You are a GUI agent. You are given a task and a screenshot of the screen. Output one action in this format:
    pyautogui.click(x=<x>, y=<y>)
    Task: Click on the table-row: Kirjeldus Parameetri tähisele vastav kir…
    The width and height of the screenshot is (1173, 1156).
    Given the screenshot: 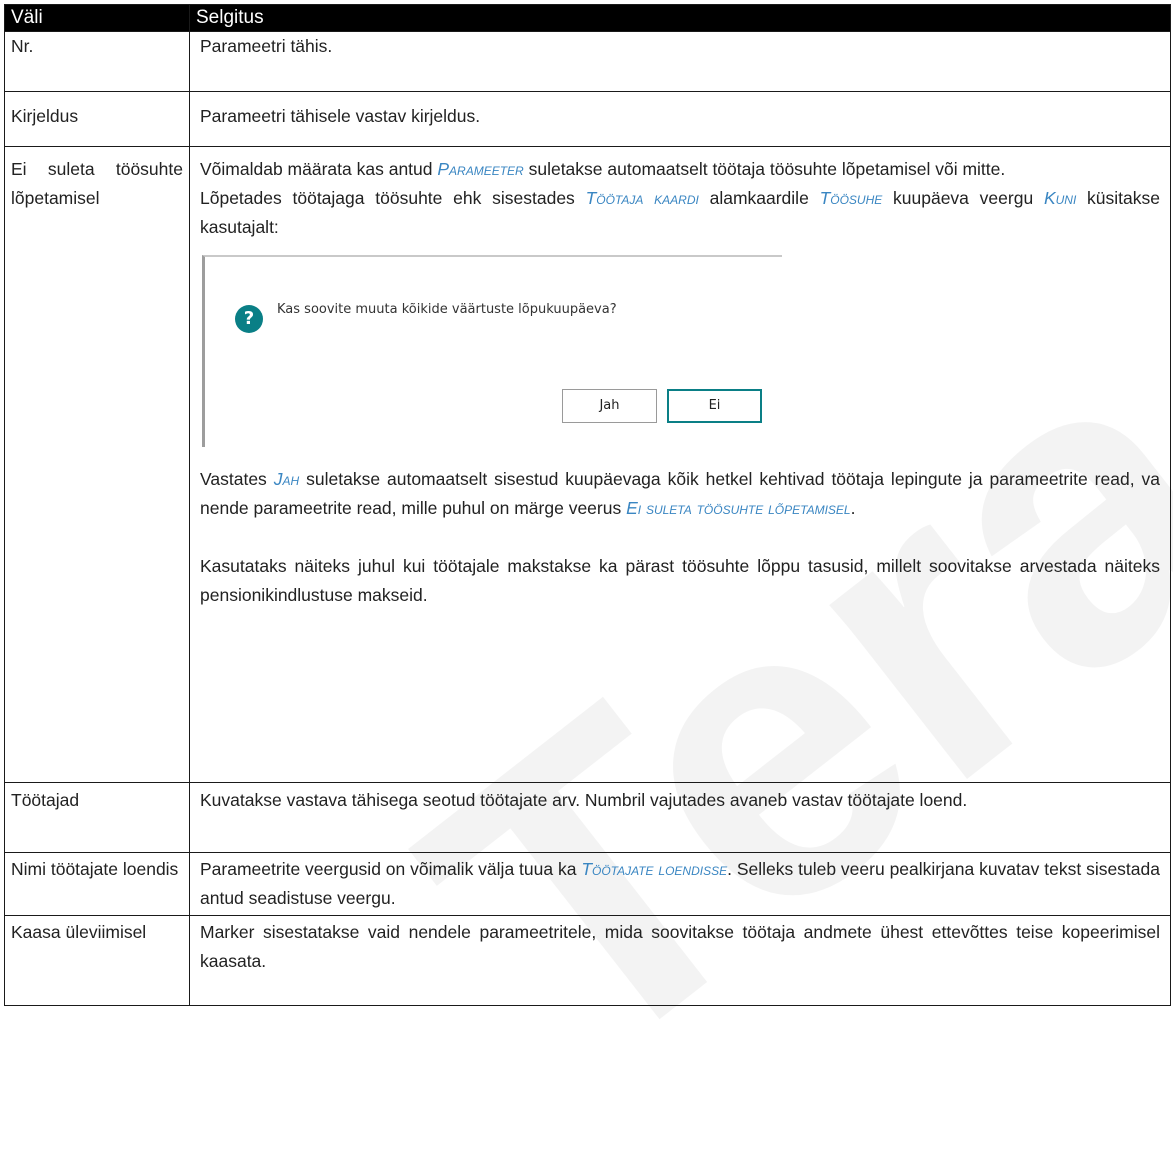 What is the action you would take?
    pyautogui.click(x=587, y=119)
    